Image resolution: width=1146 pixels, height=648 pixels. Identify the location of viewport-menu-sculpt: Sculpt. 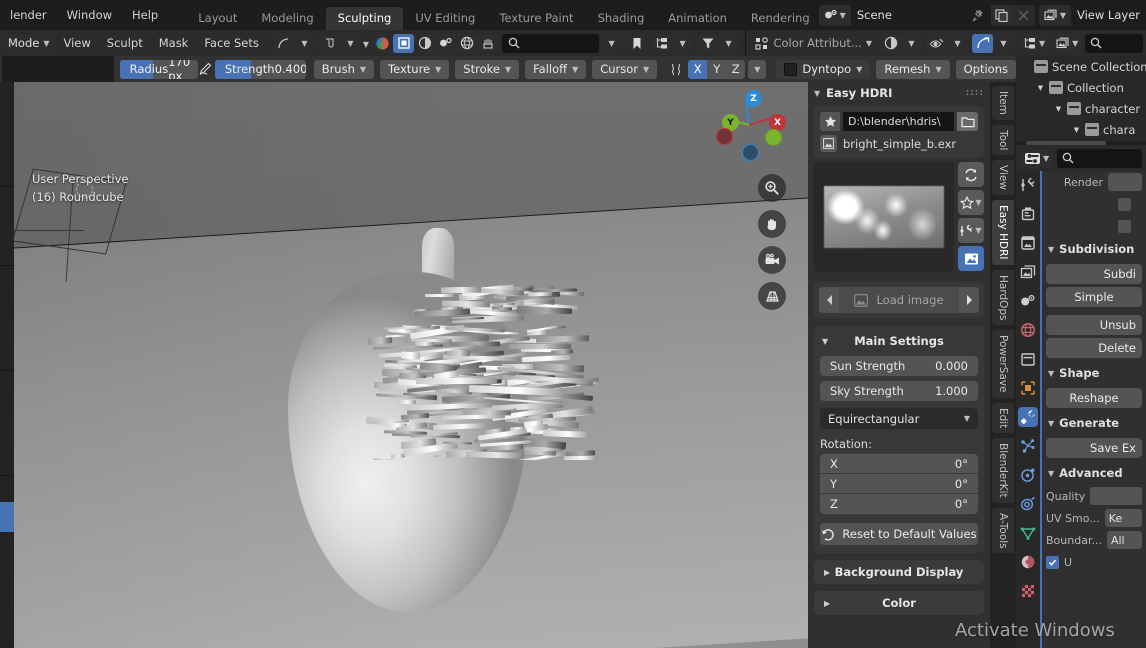
(125, 43).